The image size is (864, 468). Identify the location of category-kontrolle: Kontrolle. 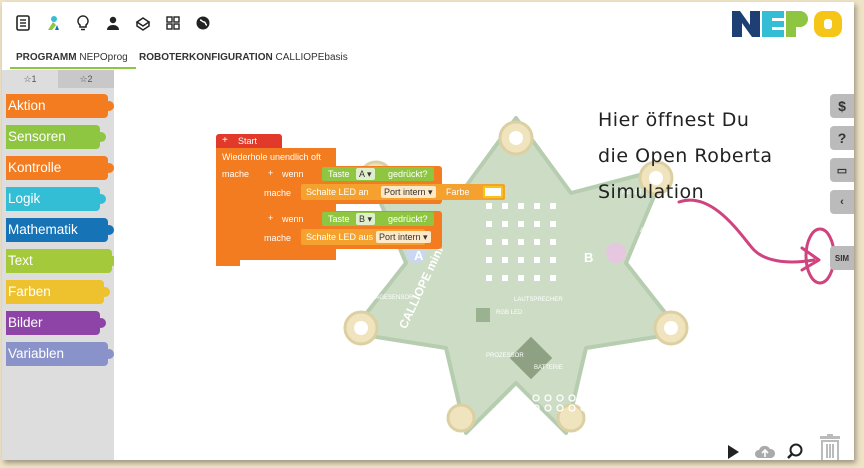
(60, 168).